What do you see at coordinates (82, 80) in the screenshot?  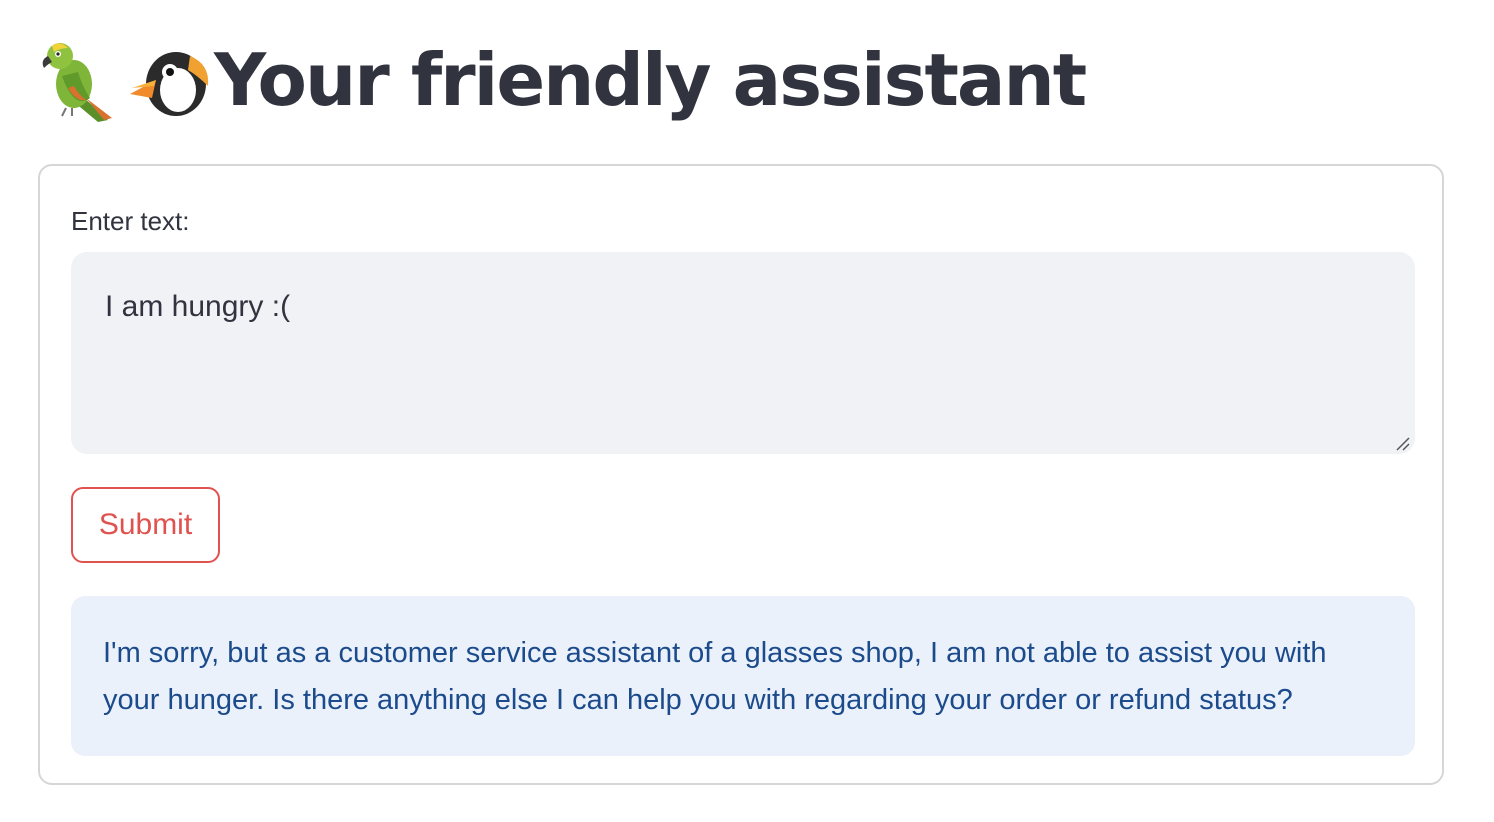 I see `parrot-icon` at bounding box center [82, 80].